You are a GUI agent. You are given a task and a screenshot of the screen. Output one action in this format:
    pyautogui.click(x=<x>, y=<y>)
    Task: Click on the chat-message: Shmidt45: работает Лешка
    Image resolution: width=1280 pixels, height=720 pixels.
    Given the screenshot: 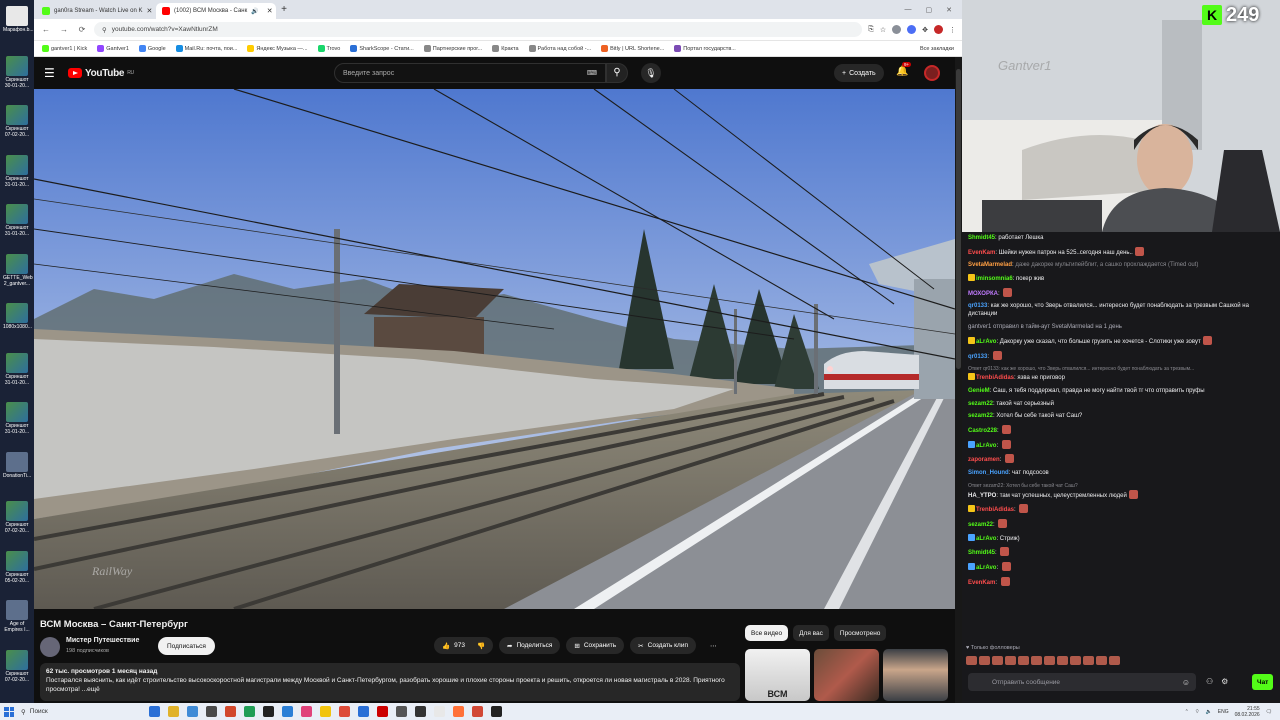 What is the action you would take?
    pyautogui.click(x=1121, y=238)
    